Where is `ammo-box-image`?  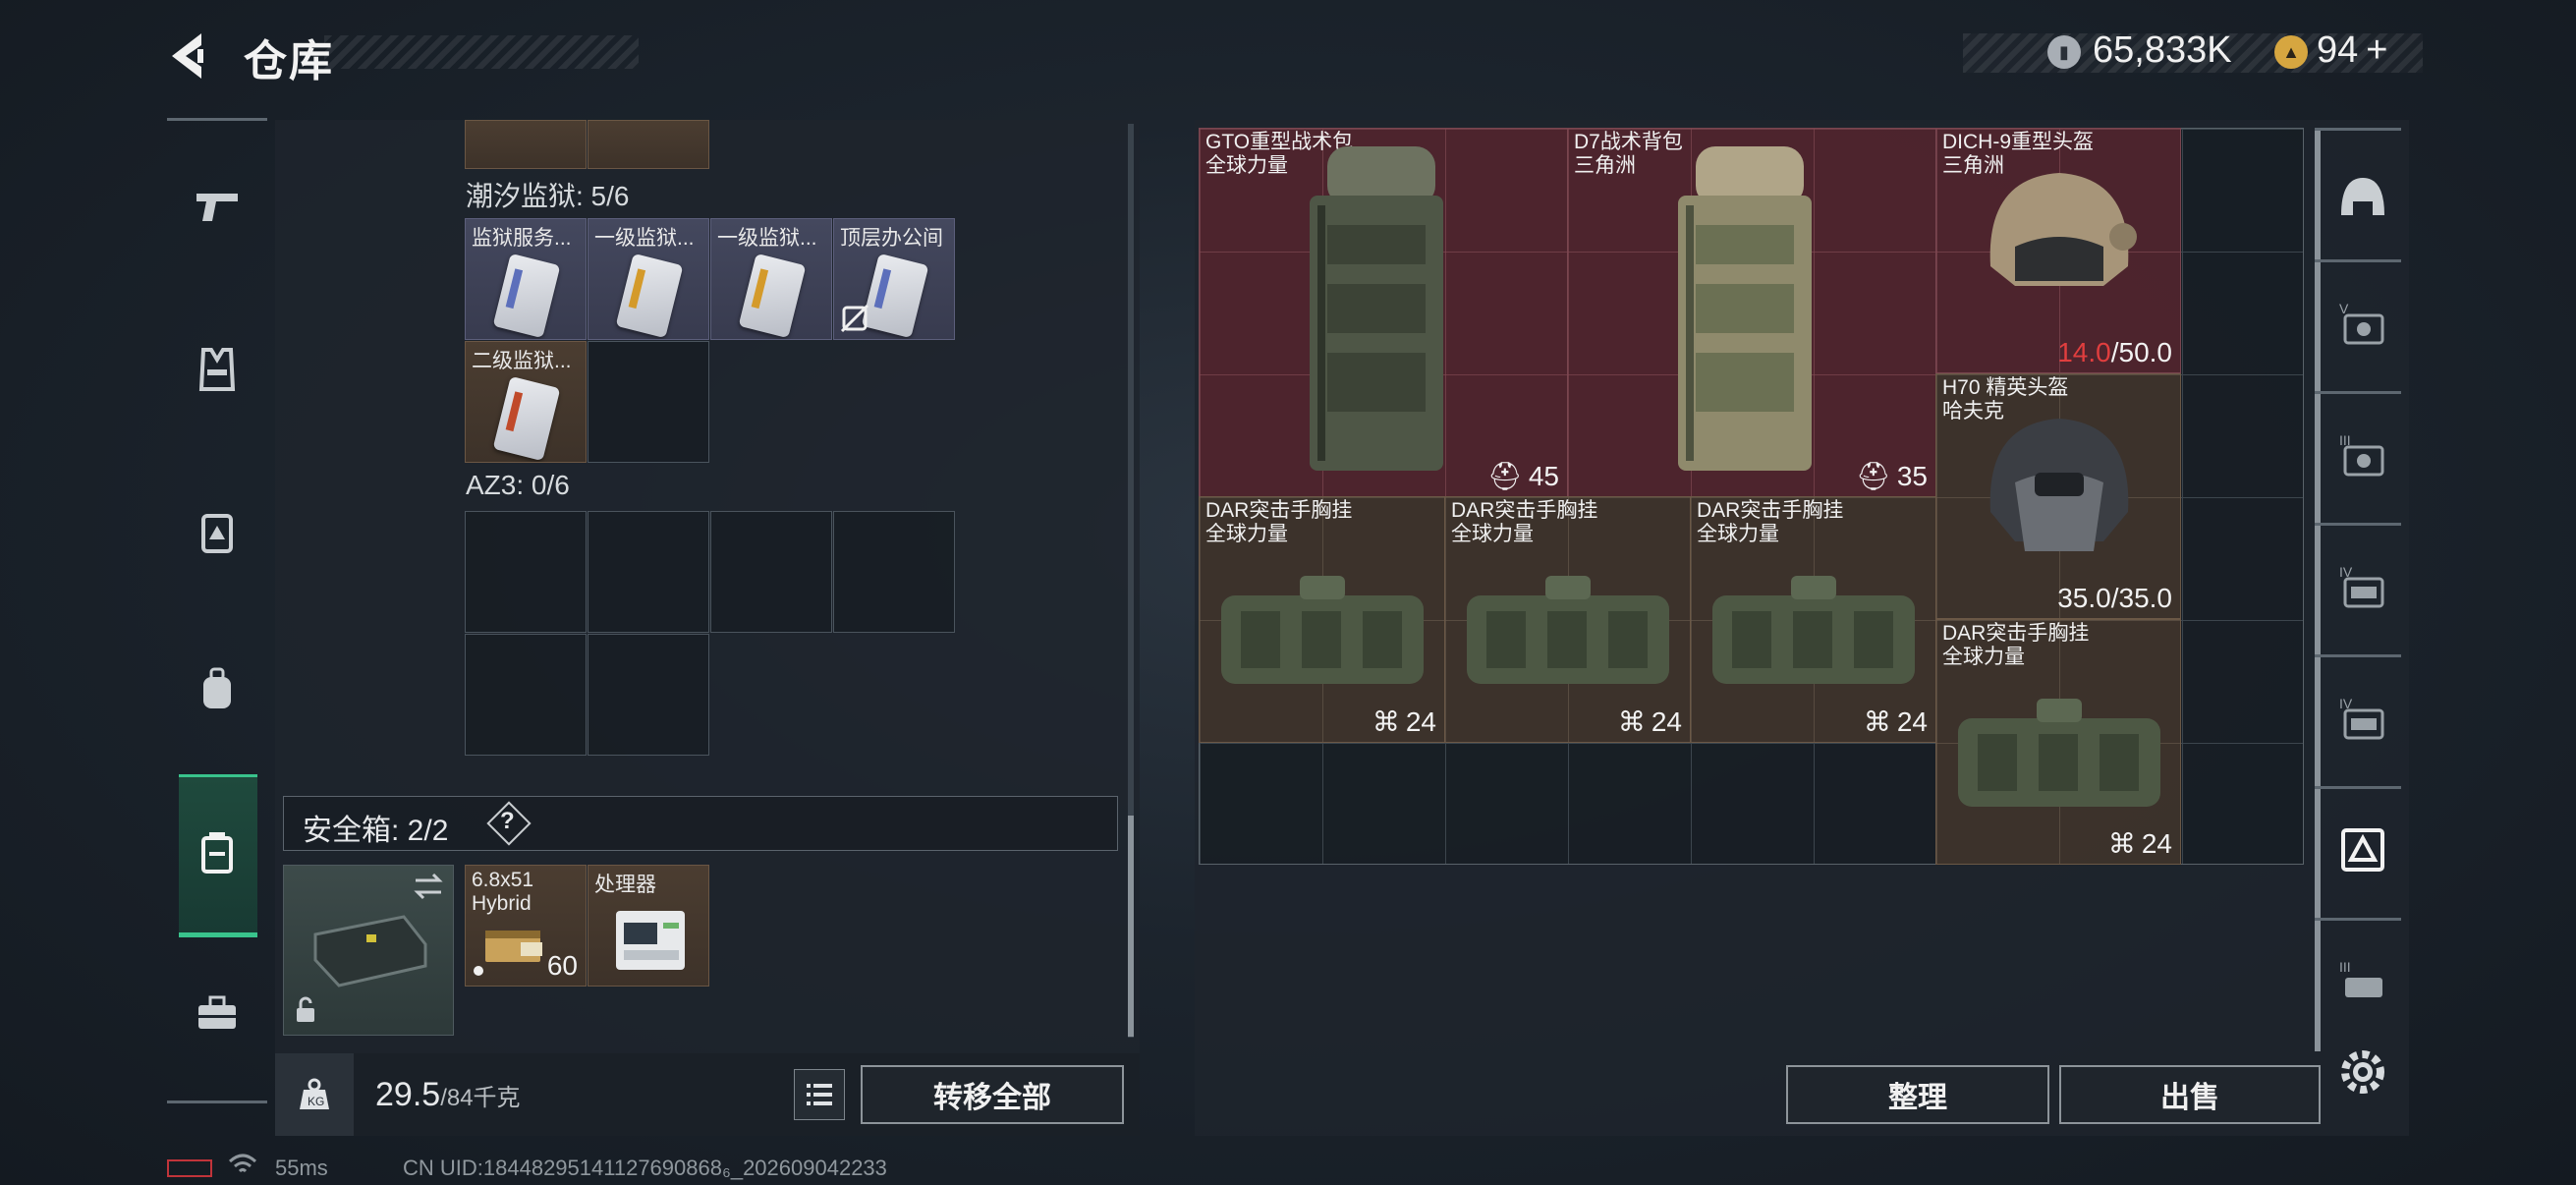 ammo-box-image is located at coordinates (513, 947).